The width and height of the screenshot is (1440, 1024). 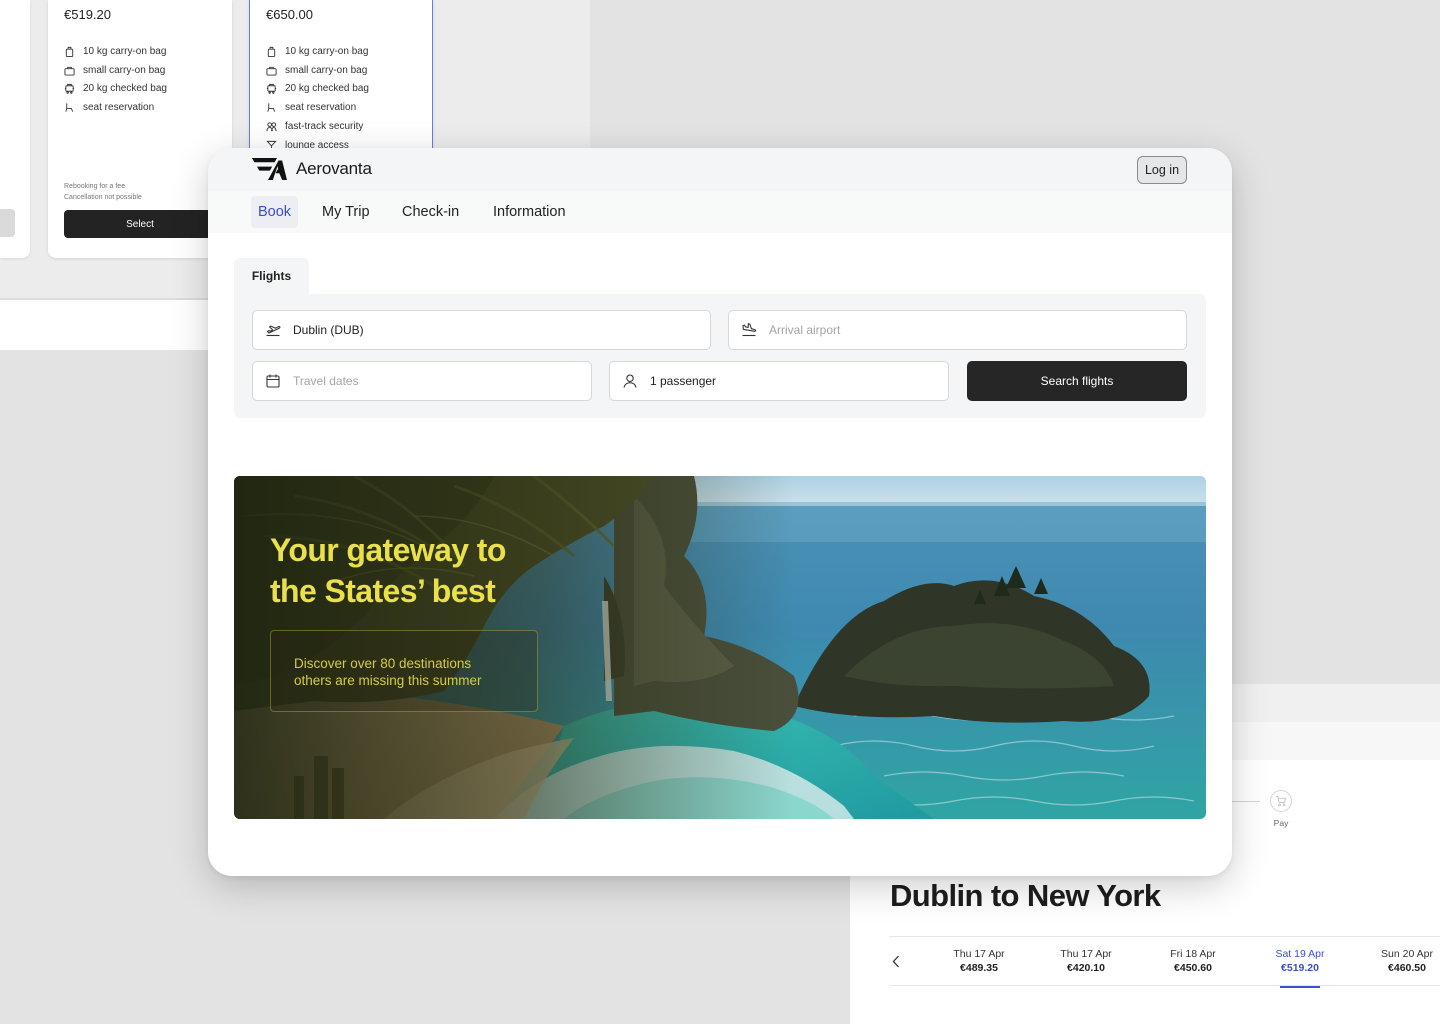 What do you see at coordinates (683, 381) in the screenshot?
I see `passengers-value: 1 passenger` at bounding box center [683, 381].